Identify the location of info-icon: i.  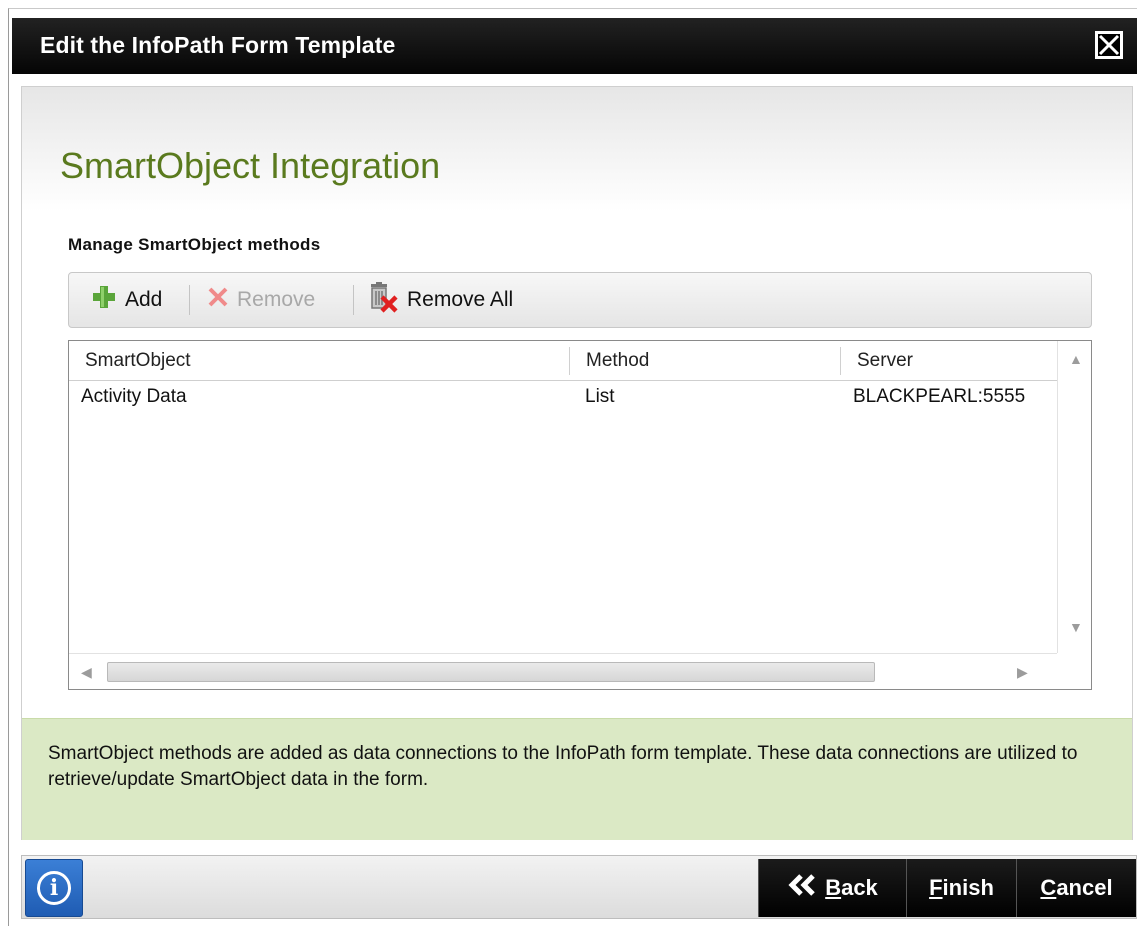
(54, 888).